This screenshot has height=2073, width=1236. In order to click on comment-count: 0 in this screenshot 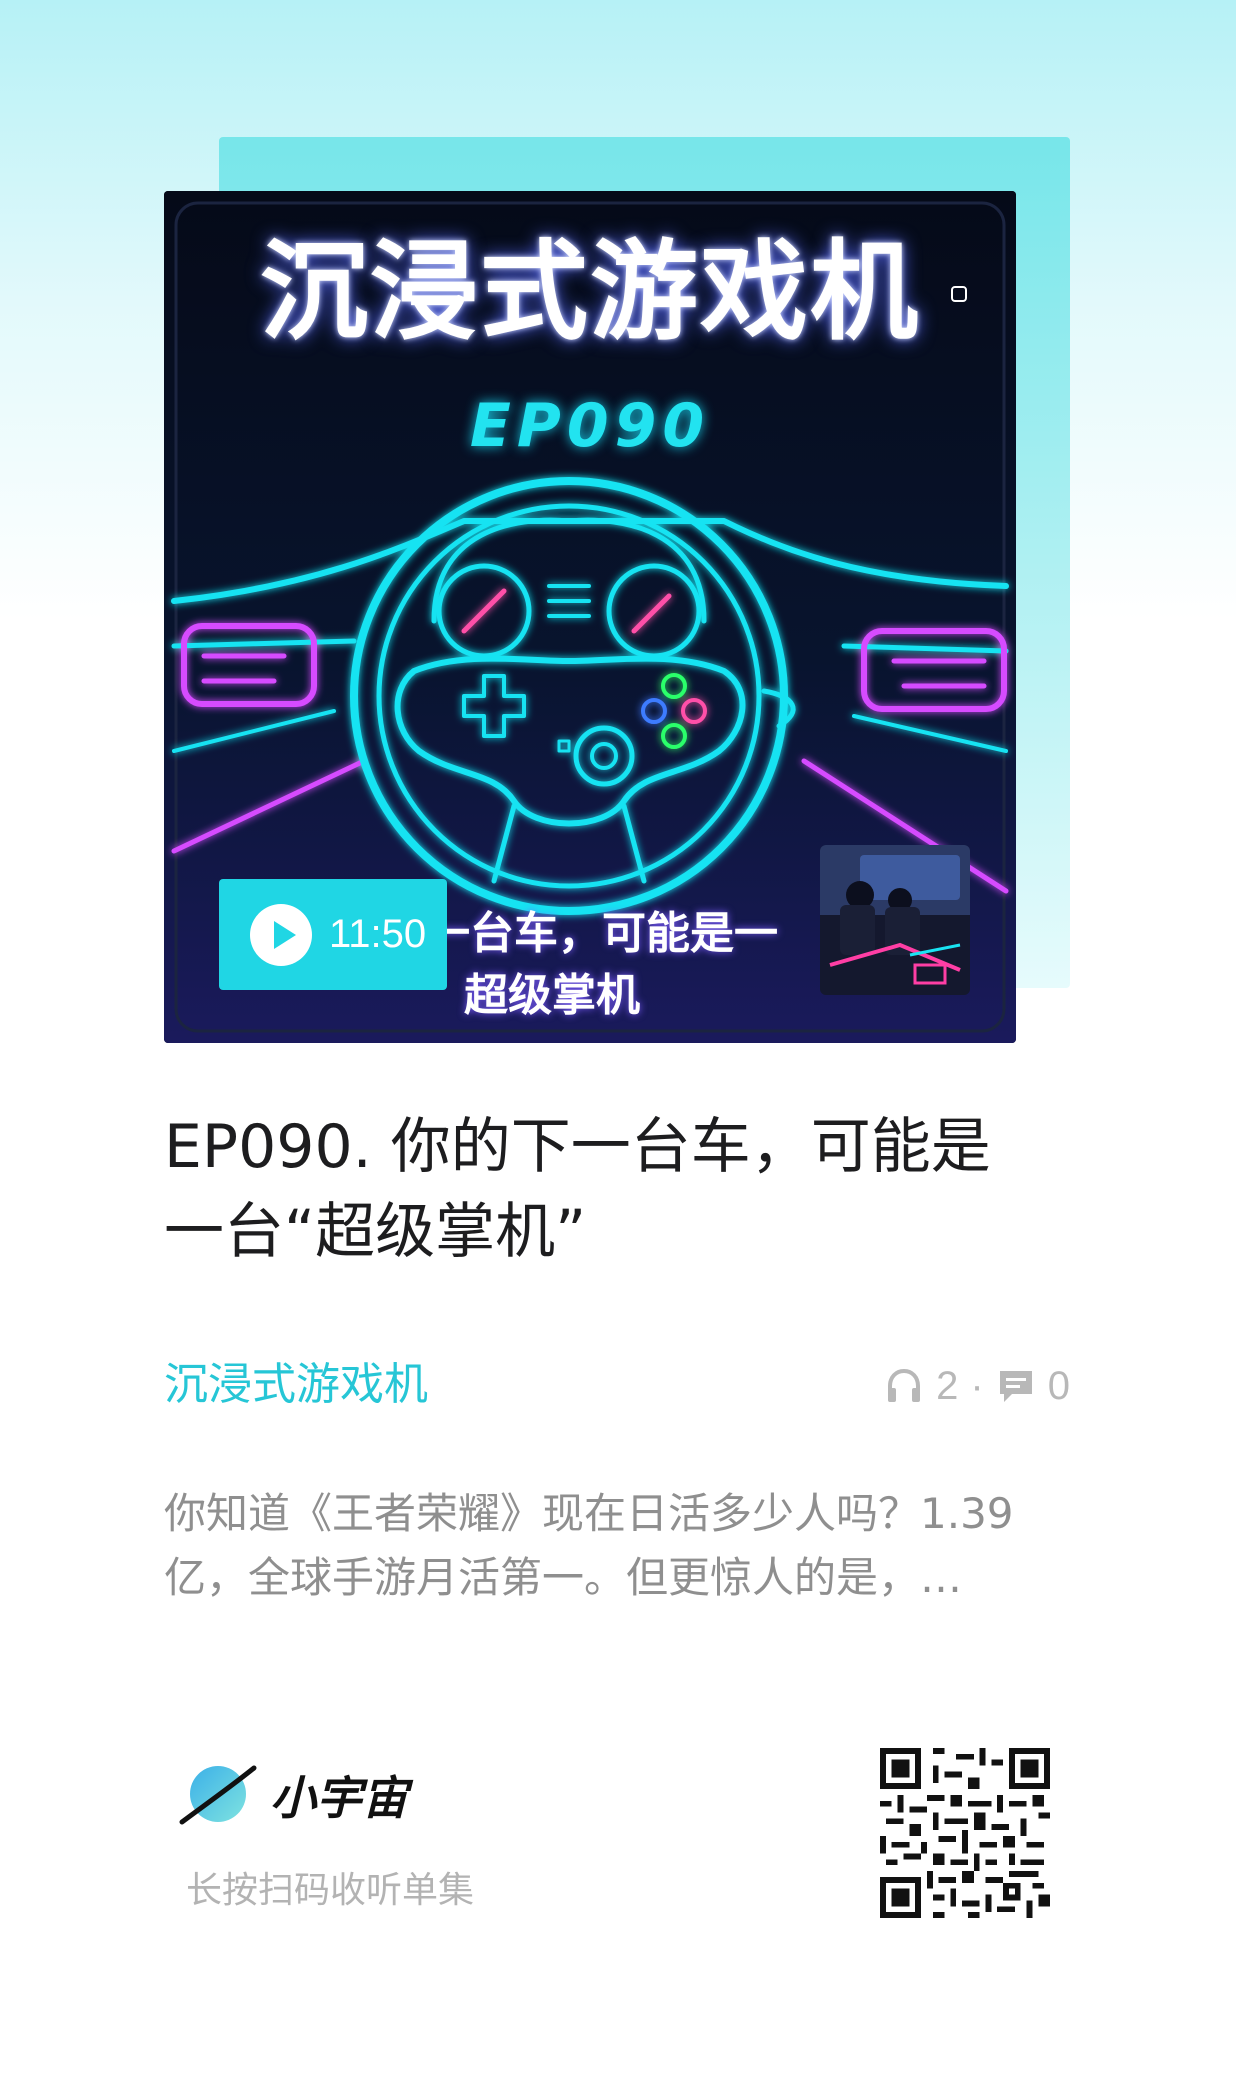, I will do `click(1058, 1385)`.